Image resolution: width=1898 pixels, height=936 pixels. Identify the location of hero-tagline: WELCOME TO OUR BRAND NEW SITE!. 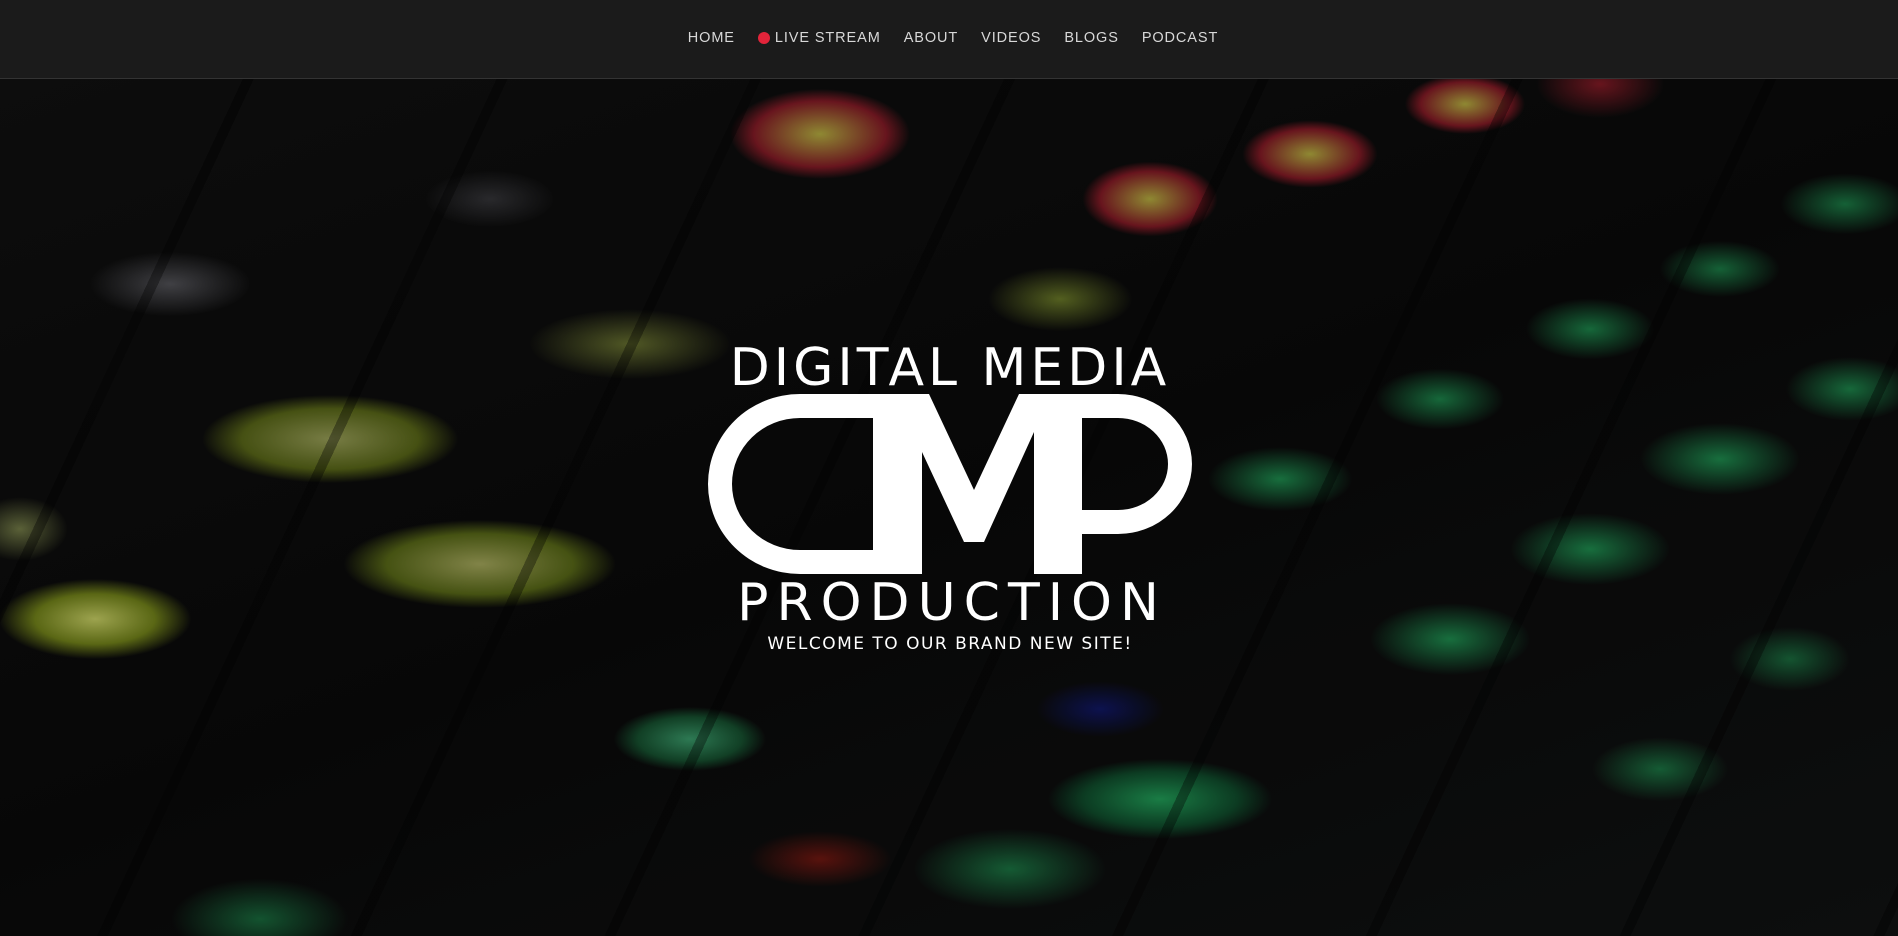
(950, 644).